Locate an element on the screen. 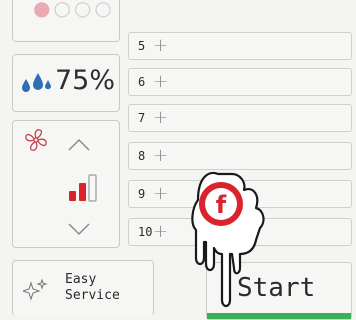 This screenshot has width=356, height=320. top-mode-button: ●○○○ is located at coordinates (66, 21).